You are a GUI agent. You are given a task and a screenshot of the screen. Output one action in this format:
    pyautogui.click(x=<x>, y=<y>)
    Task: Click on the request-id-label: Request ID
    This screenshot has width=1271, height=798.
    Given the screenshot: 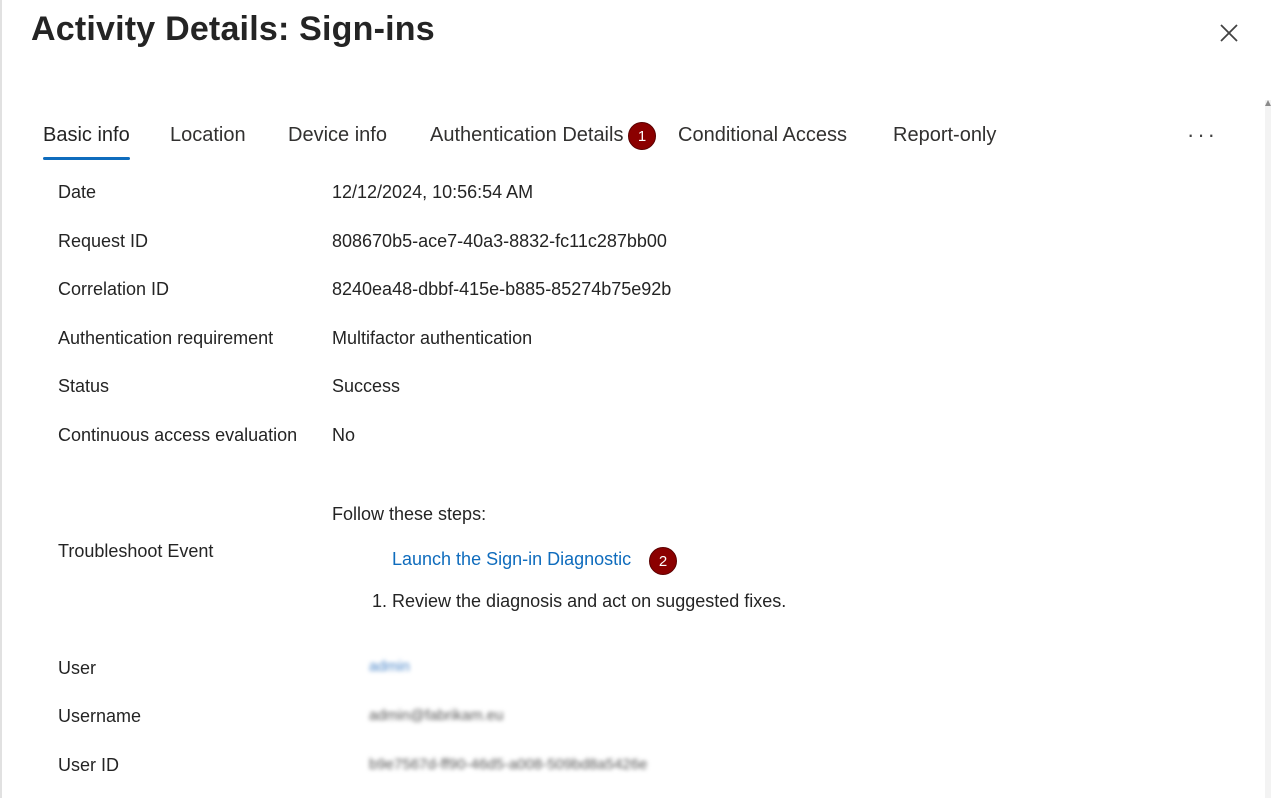 What is the action you would take?
    pyautogui.click(x=103, y=241)
    